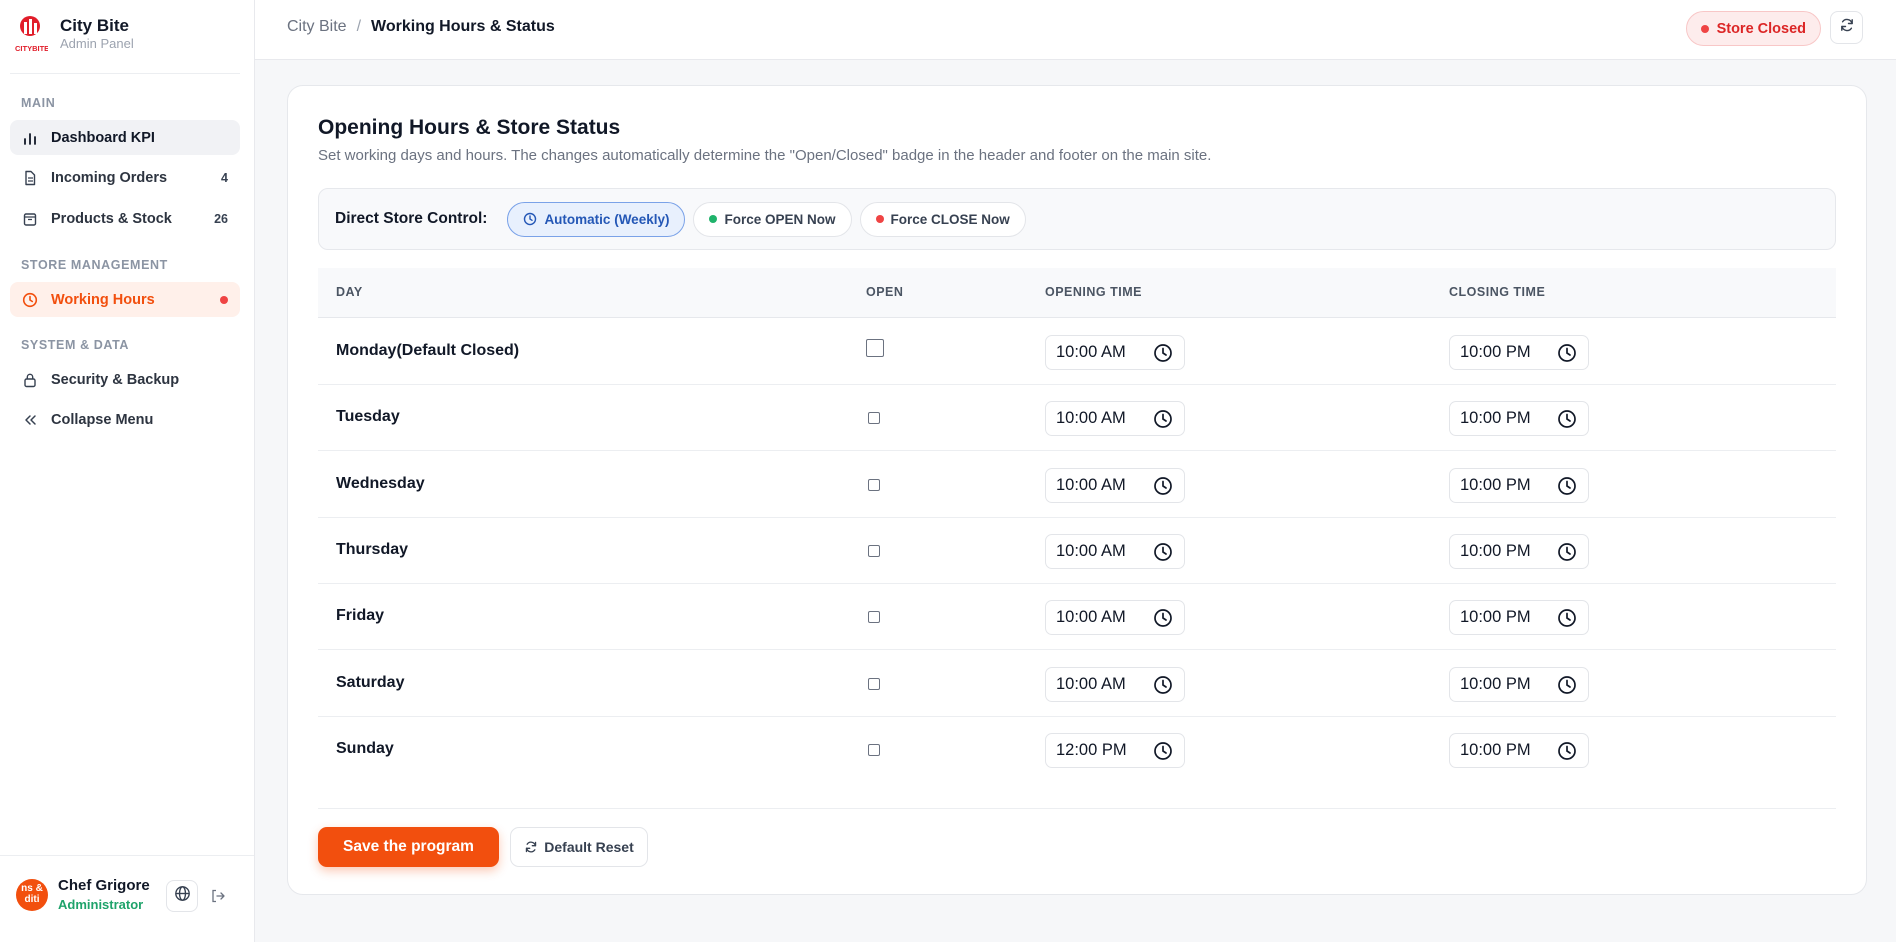  I want to click on control-label: Direct Store Control:, so click(411, 218).